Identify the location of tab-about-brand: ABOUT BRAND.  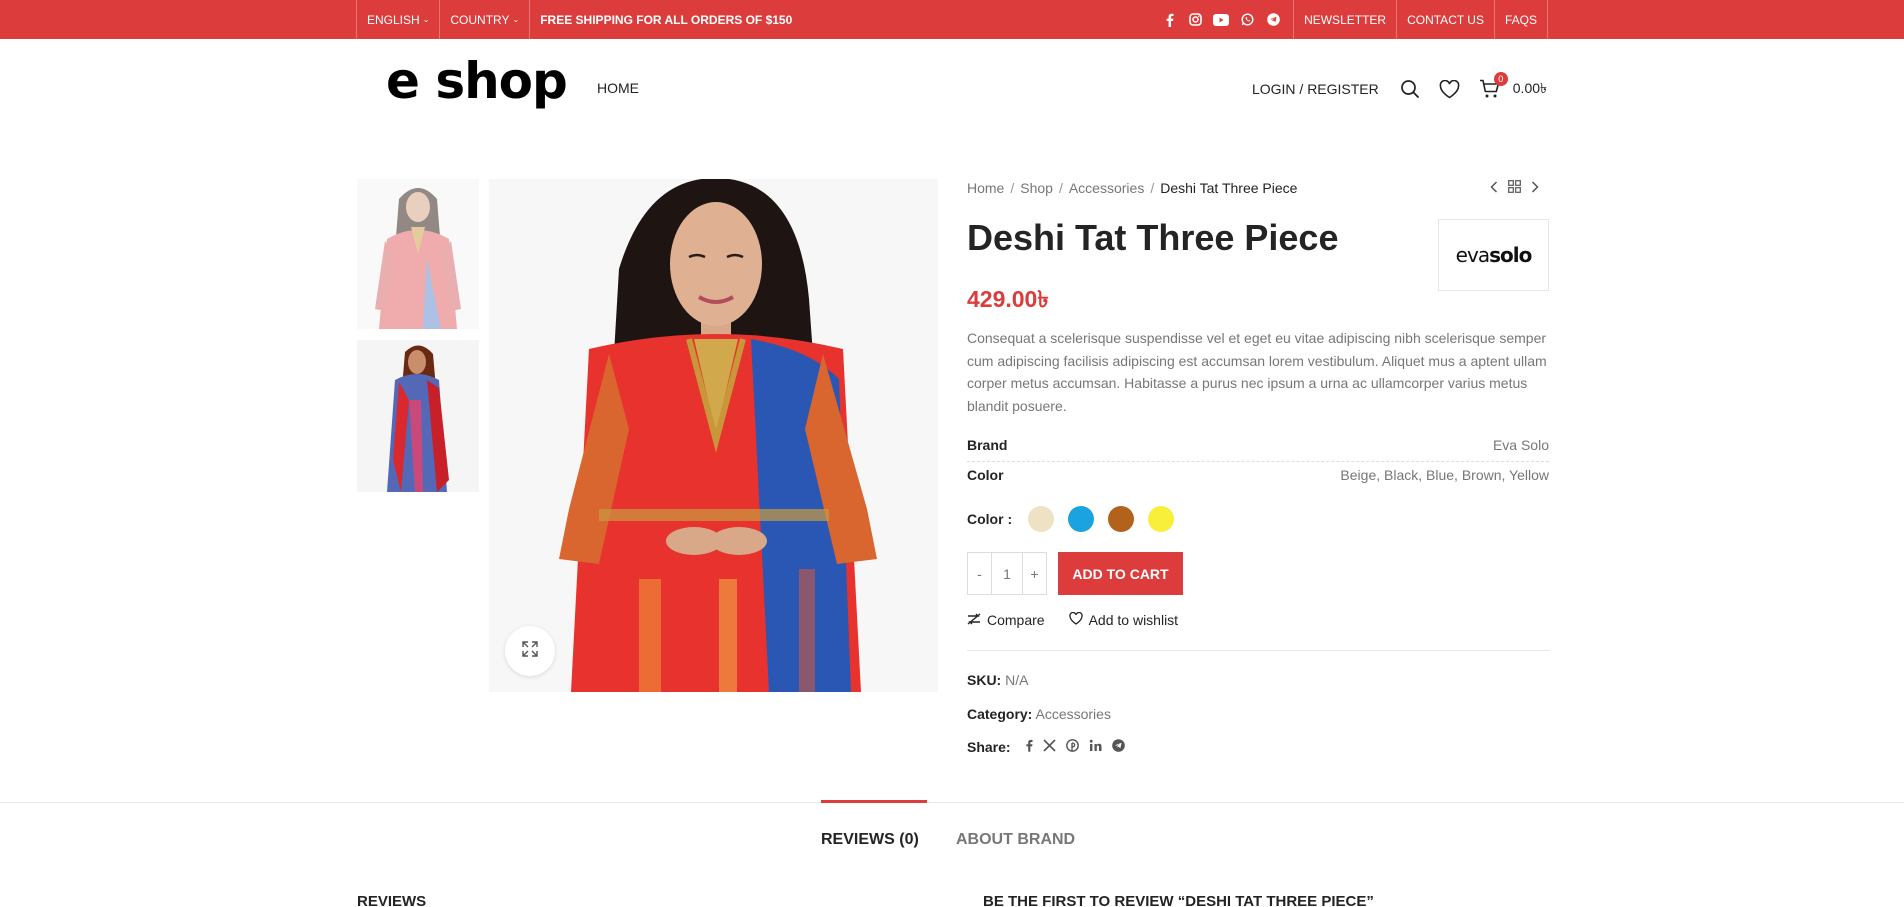
(1015, 840).